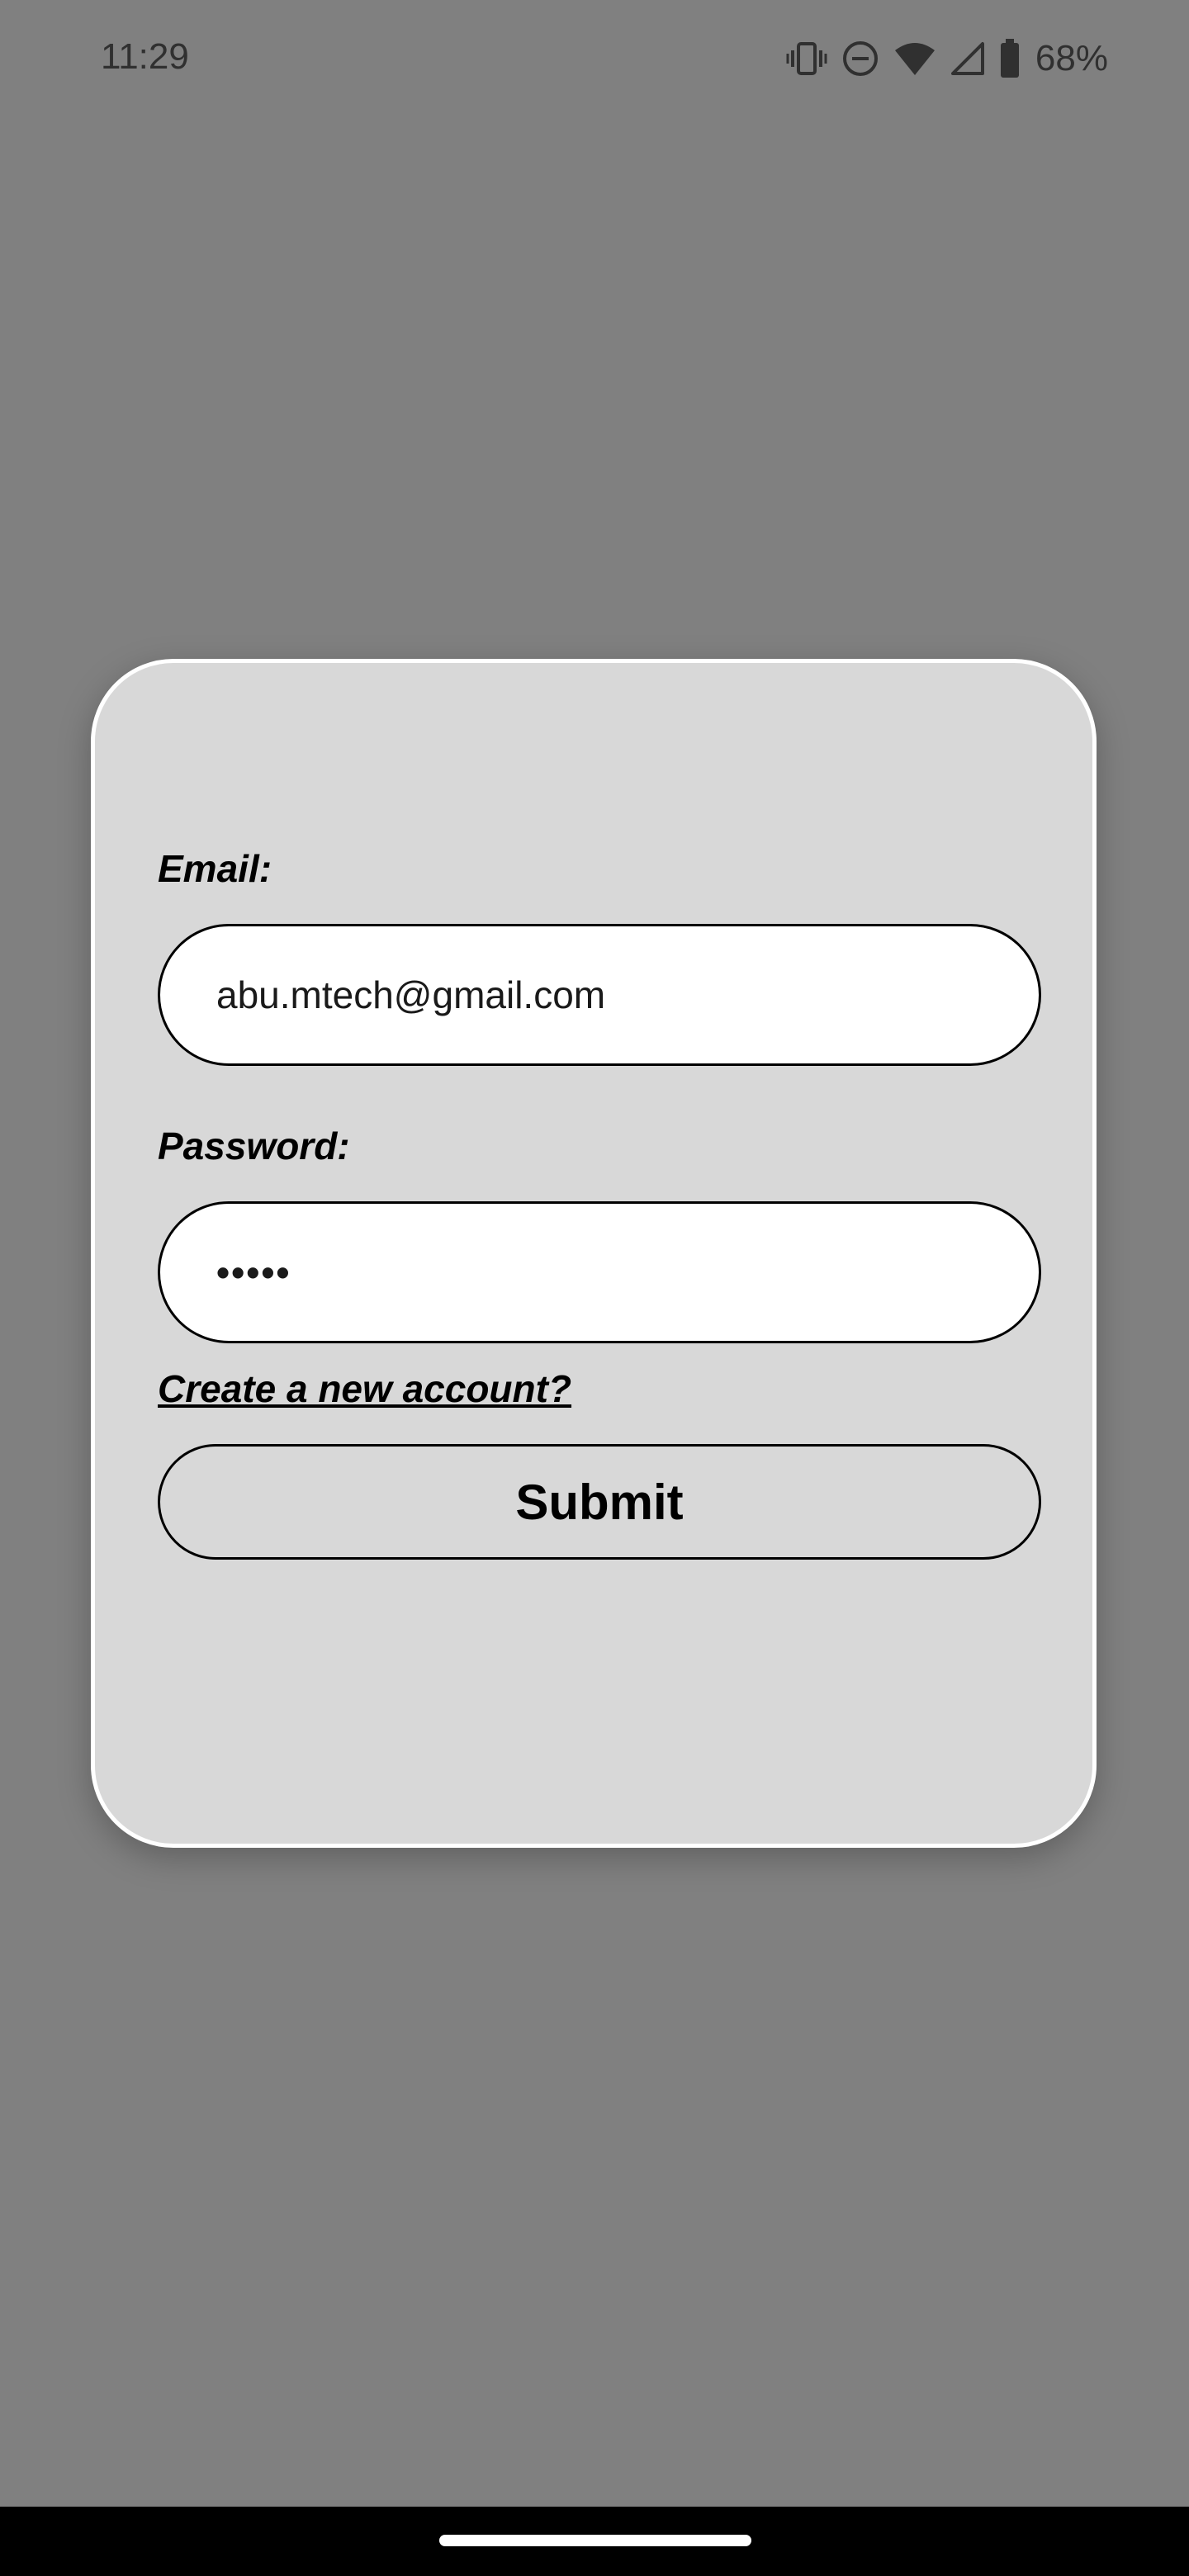 The image size is (1189, 2576). I want to click on submit-button: Submit, so click(599, 1502).